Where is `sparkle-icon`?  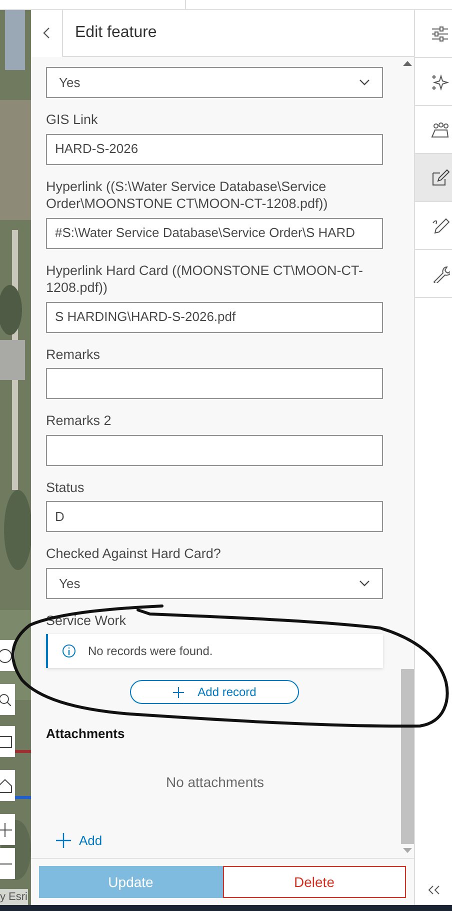
sparkle-icon is located at coordinates (440, 81).